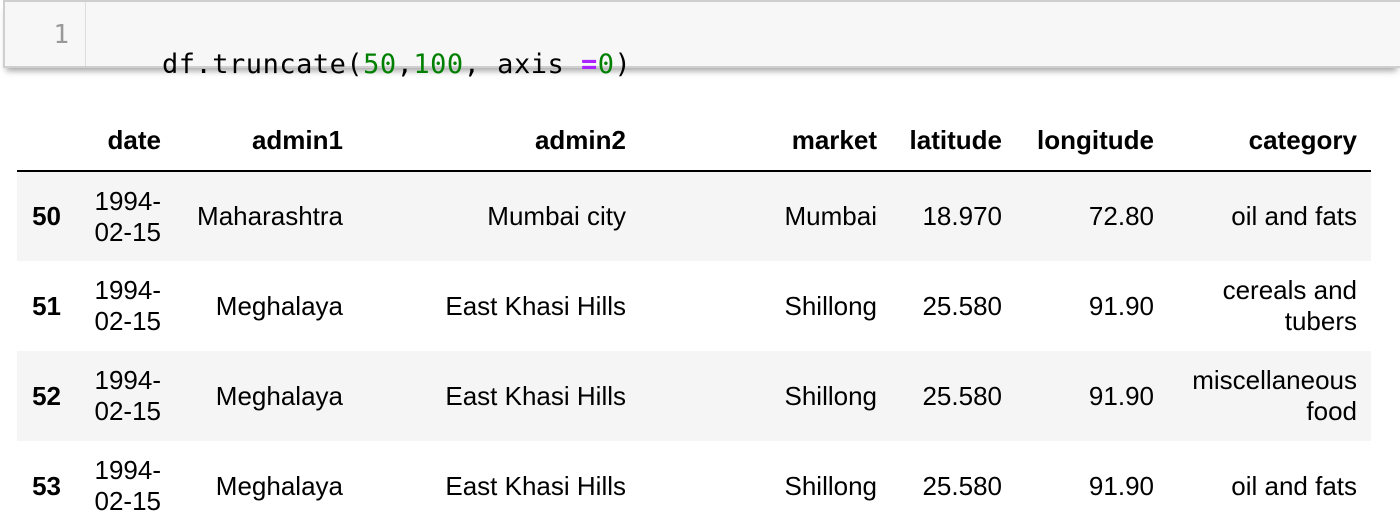  I want to click on code-token: 50, so click(380, 64).